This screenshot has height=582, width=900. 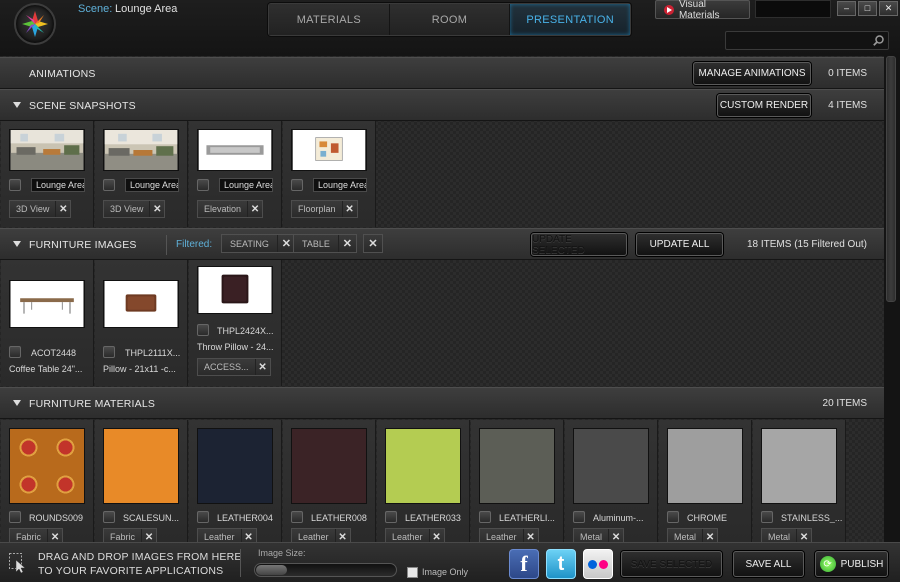 I want to click on custom-render-button: CUSTOM RENDER, so click(x=764, y=105).